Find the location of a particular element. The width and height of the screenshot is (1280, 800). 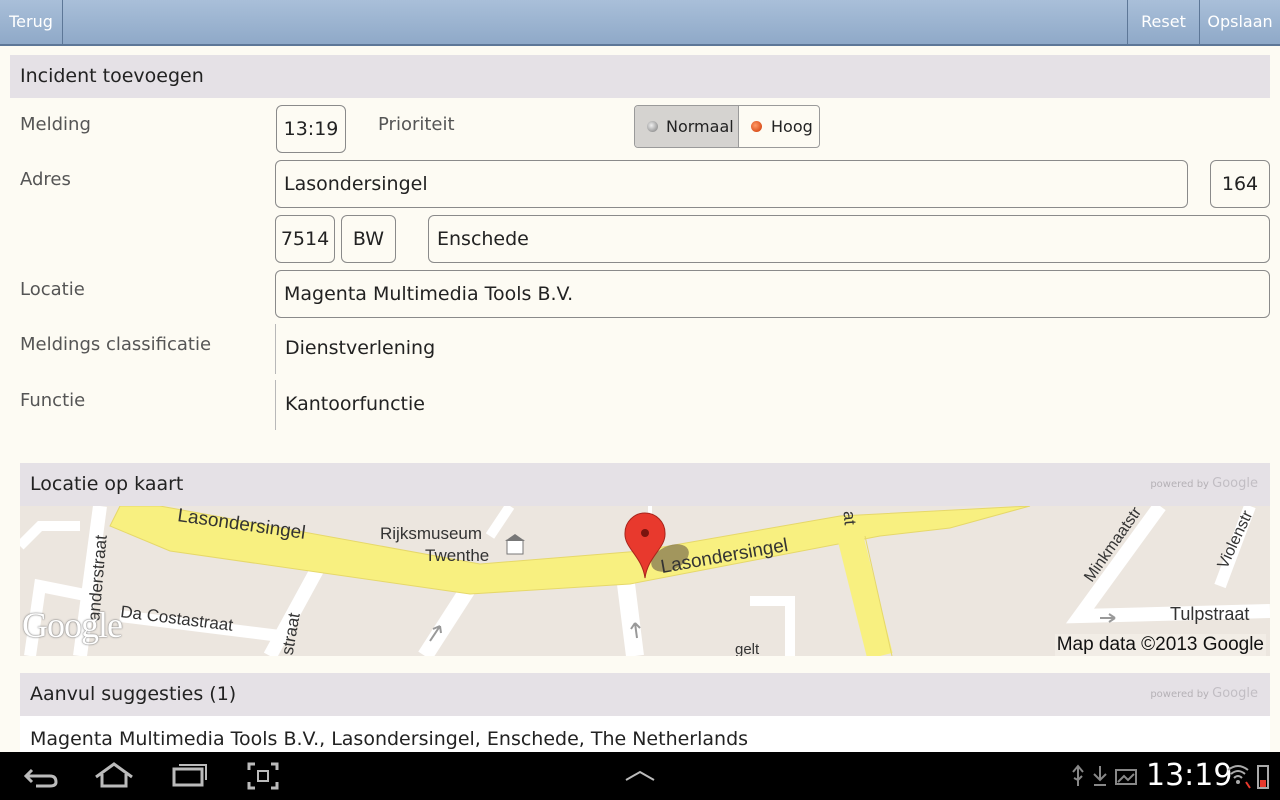

postcode-digits-field: 7514 is located at coordinates (305, 239).